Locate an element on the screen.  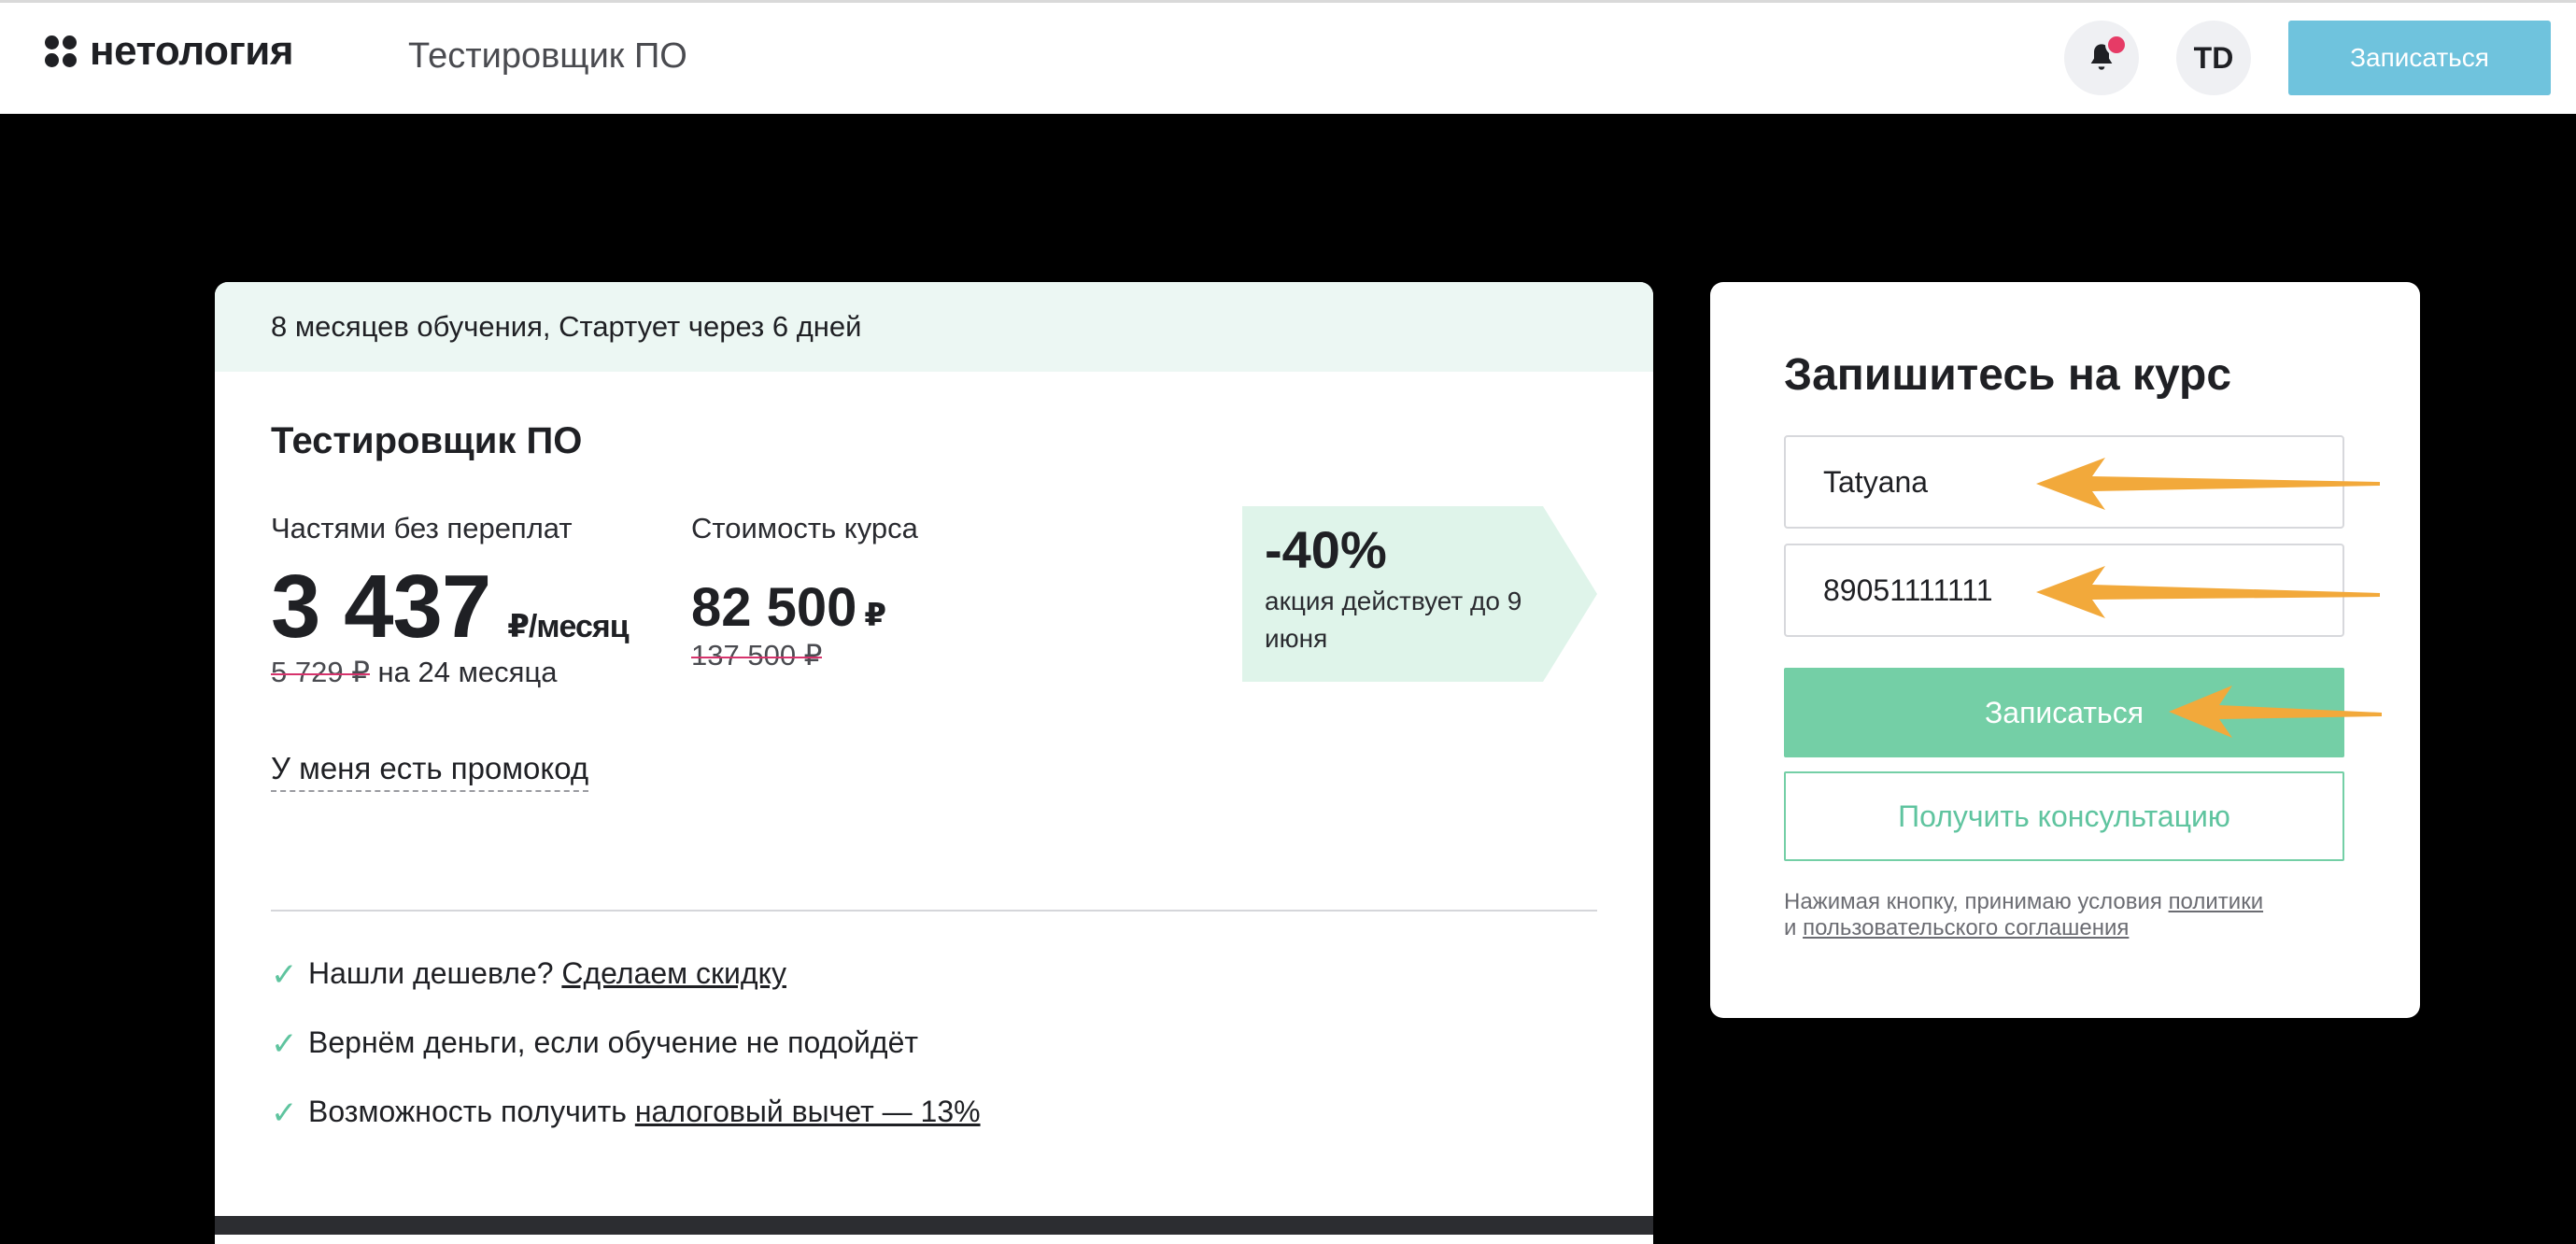
divider is located at coordinates (934, 911).